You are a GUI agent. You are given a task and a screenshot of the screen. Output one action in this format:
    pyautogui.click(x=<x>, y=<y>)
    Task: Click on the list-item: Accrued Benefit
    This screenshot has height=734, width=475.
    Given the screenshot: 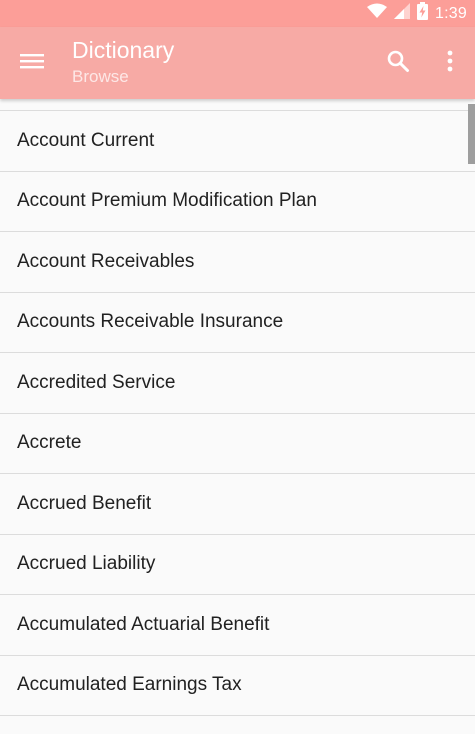 What is the action you would take?
    pyautogui.click(x=237, y=504)
    